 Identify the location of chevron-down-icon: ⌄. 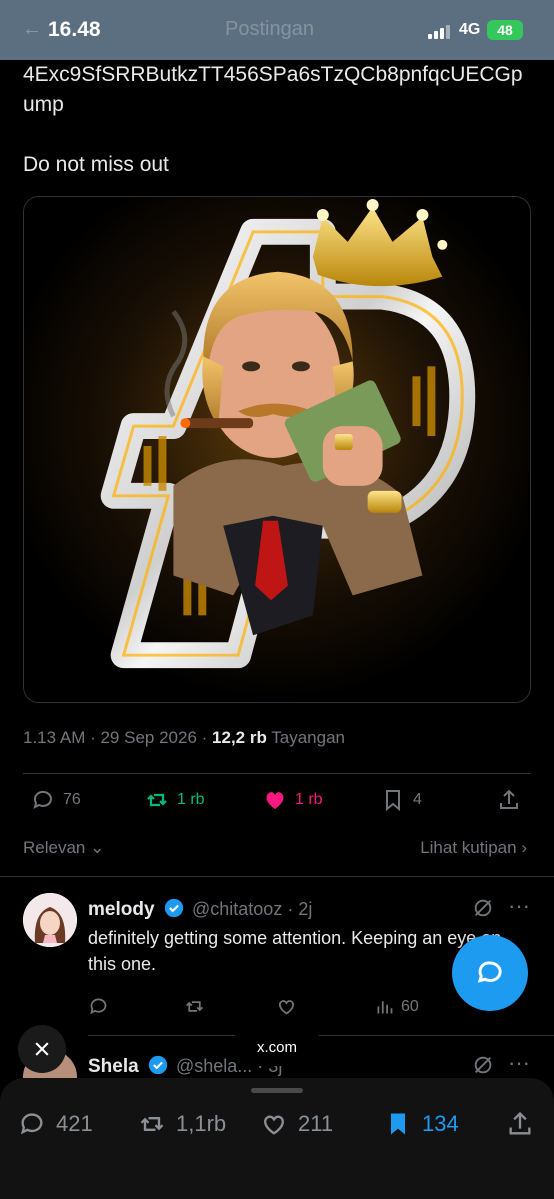
(97, 847).